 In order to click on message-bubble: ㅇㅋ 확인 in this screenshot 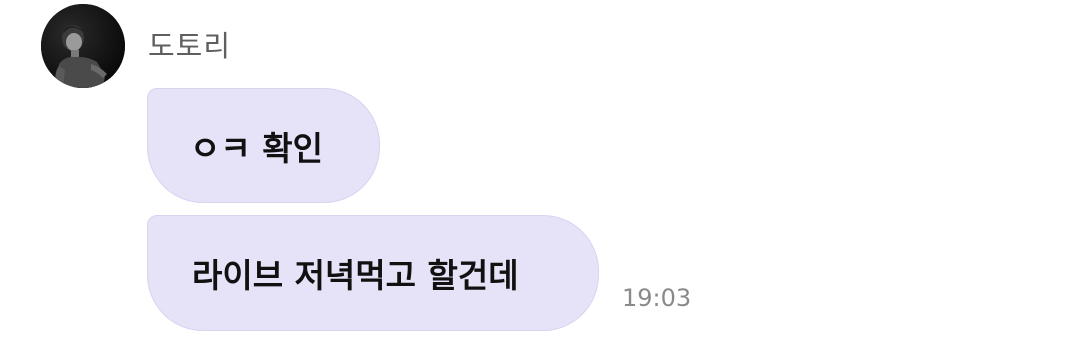, I will do `click(263, 145)`.